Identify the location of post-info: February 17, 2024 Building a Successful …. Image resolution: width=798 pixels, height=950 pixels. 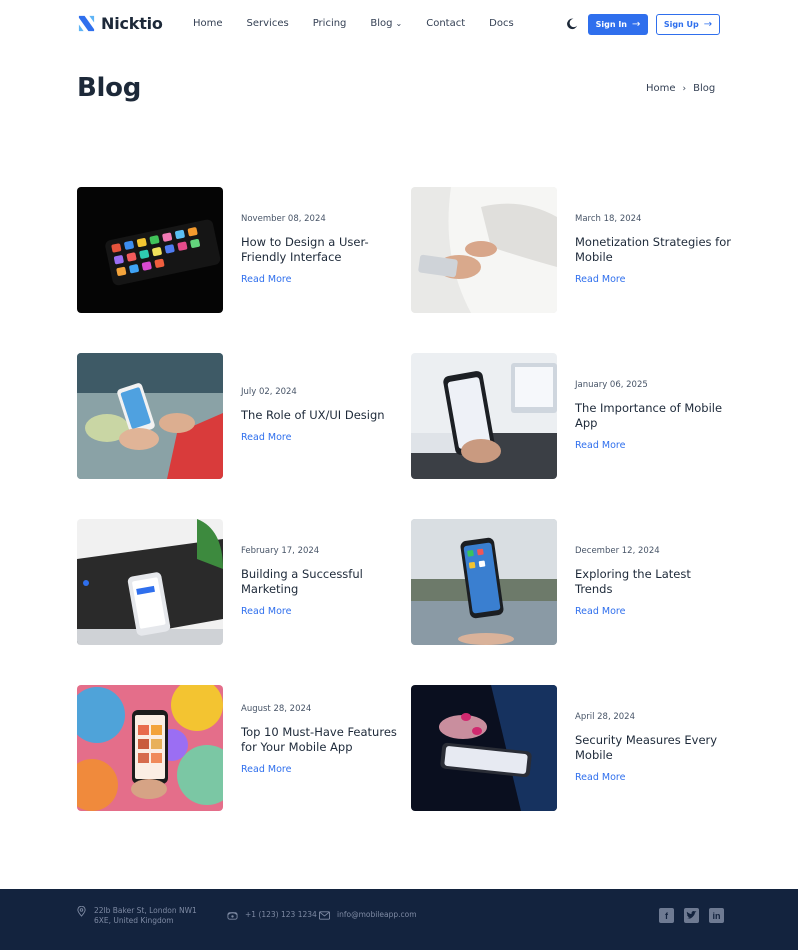
(319, 581).